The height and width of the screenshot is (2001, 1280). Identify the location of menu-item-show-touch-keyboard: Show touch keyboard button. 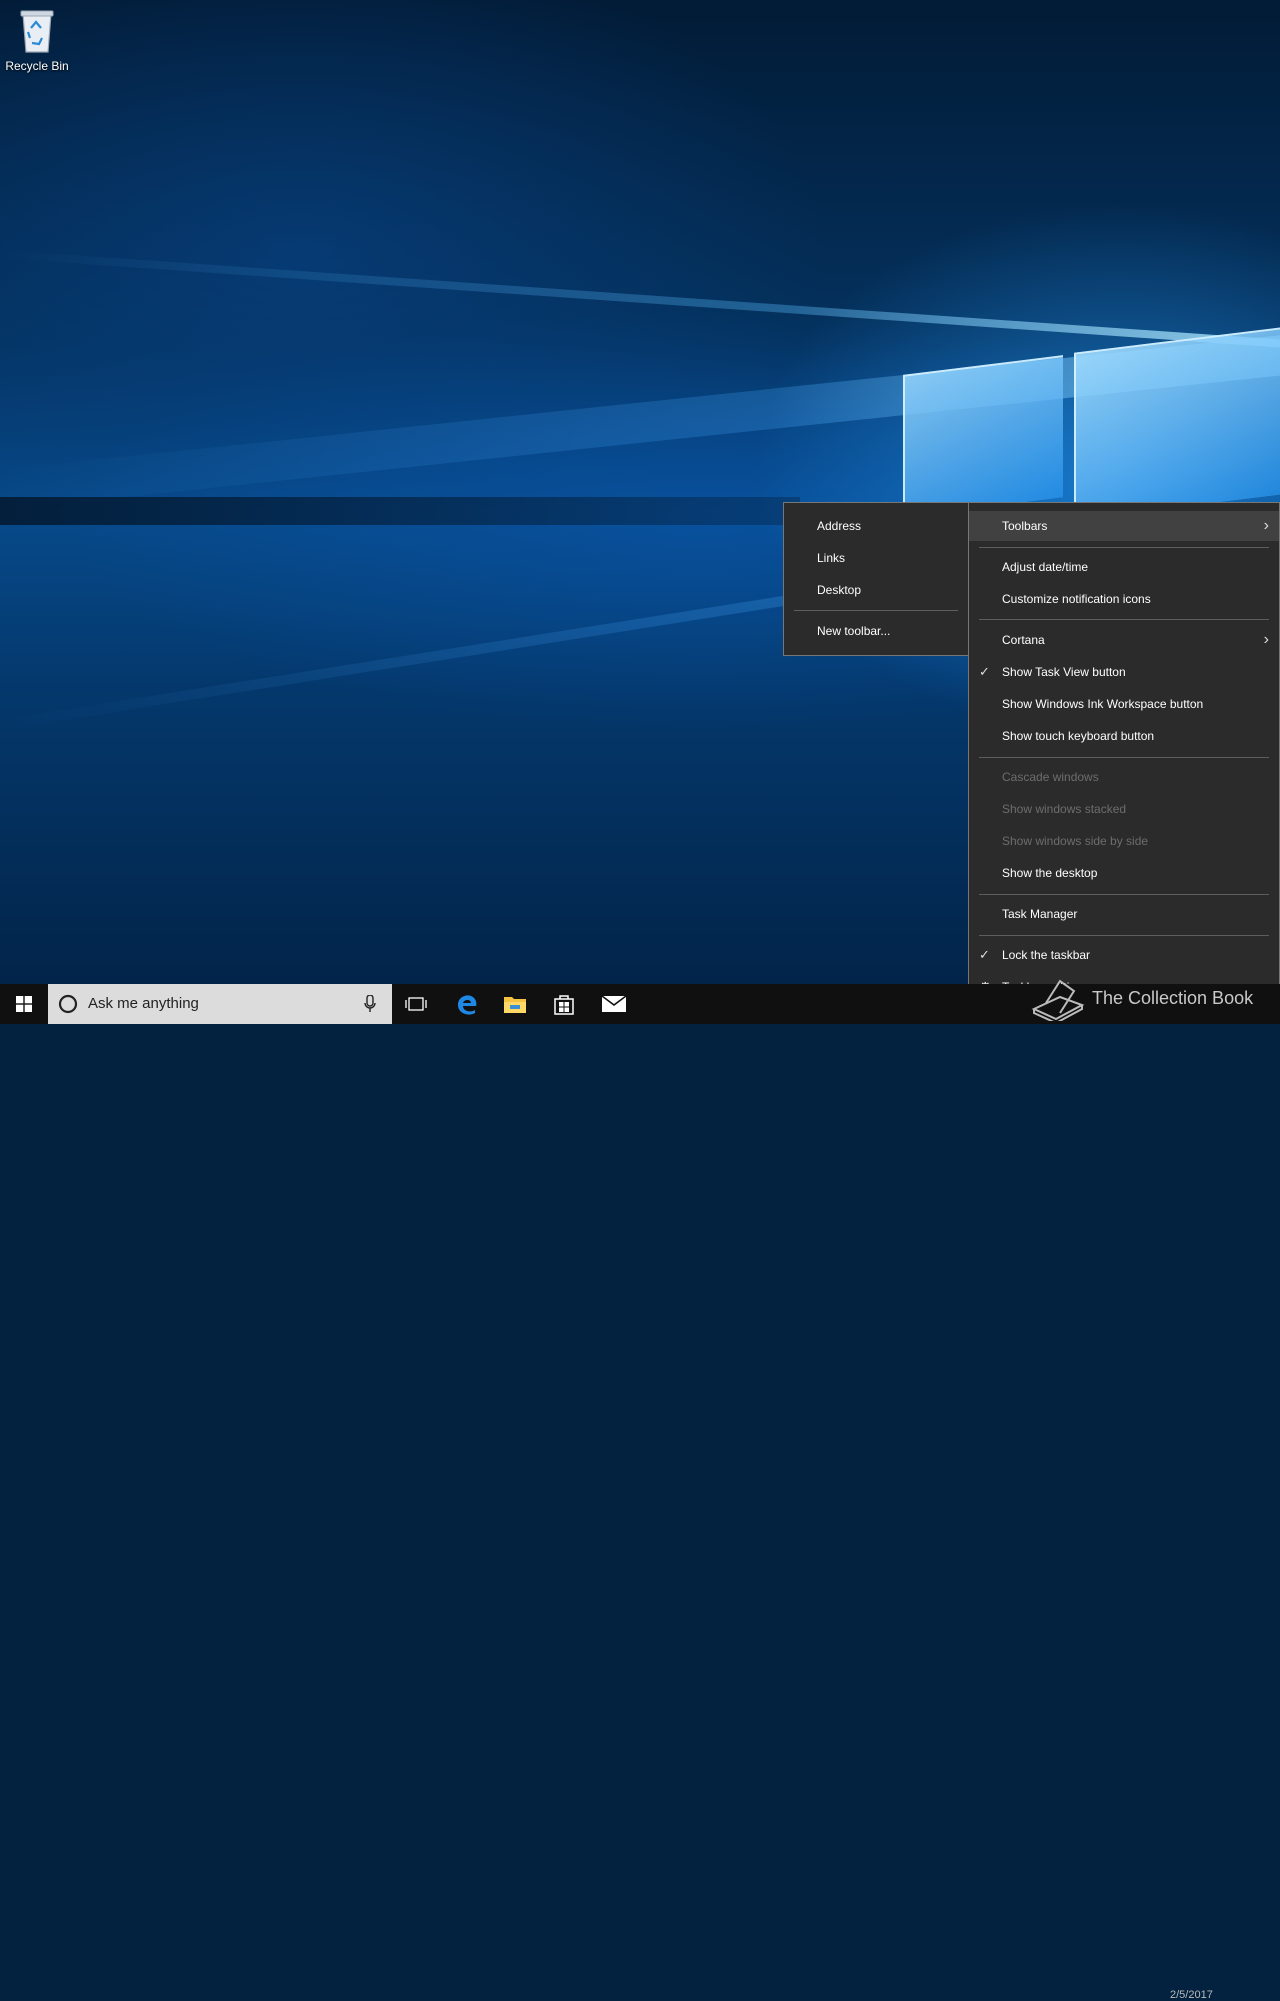
(1124, 736).